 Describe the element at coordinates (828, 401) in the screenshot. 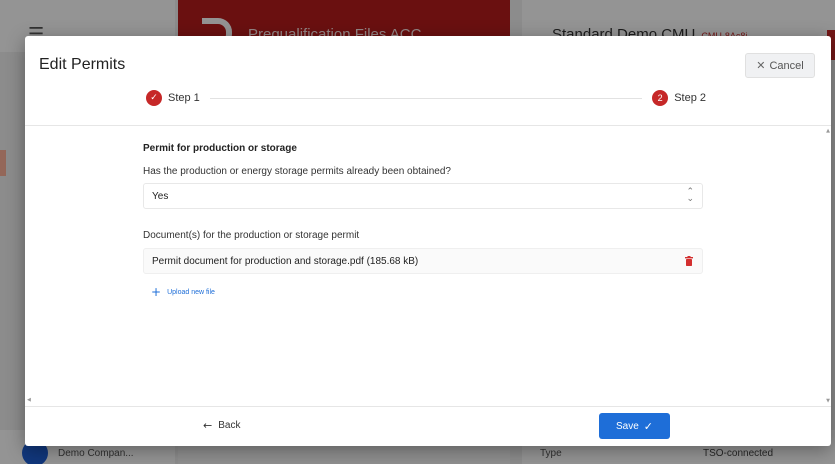

I see `scroll-down-icon: ▼` at that location.